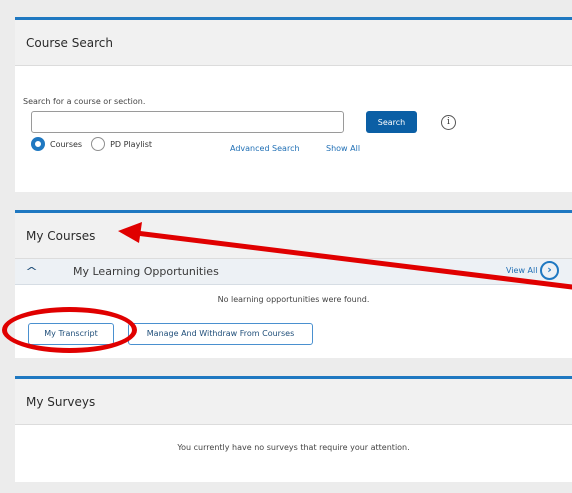 The image size is (572, 493). What do you see at coordinates (345, 256) in the screenshot?
I see `red-annotation-arrow` at bounding box center [345, 256].